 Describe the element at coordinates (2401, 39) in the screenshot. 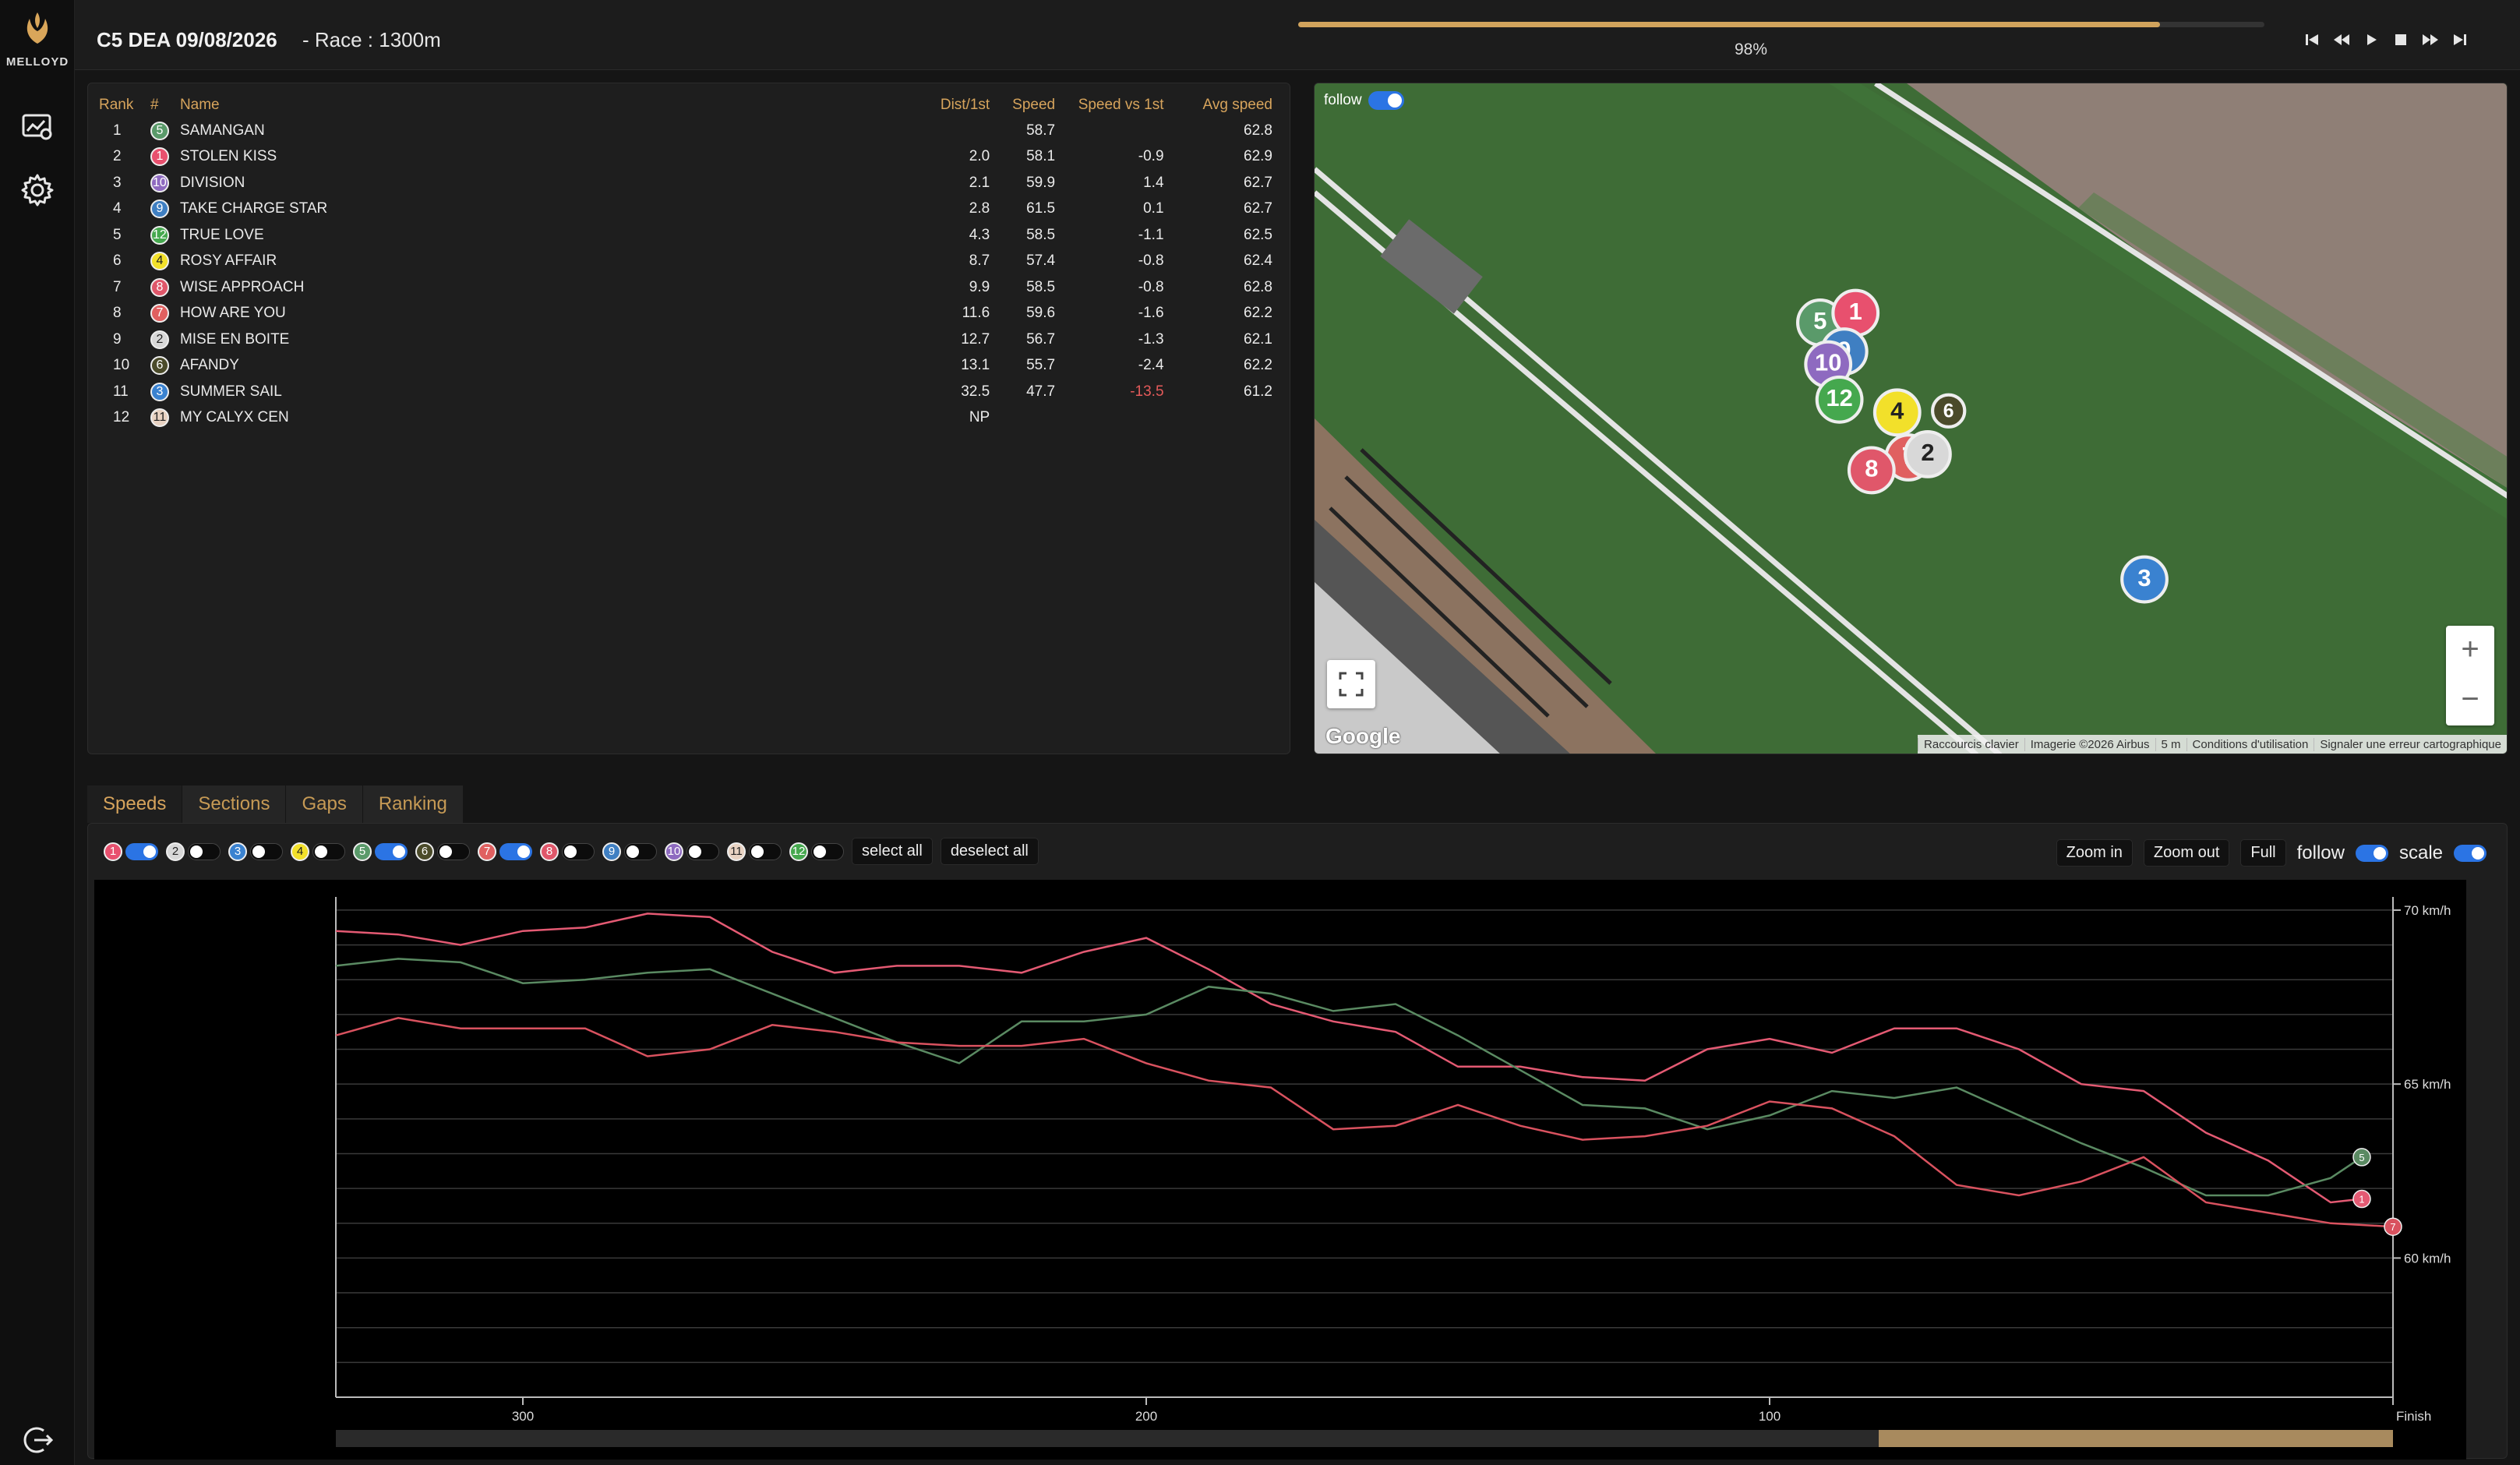

I see `stop-icon` at that location.